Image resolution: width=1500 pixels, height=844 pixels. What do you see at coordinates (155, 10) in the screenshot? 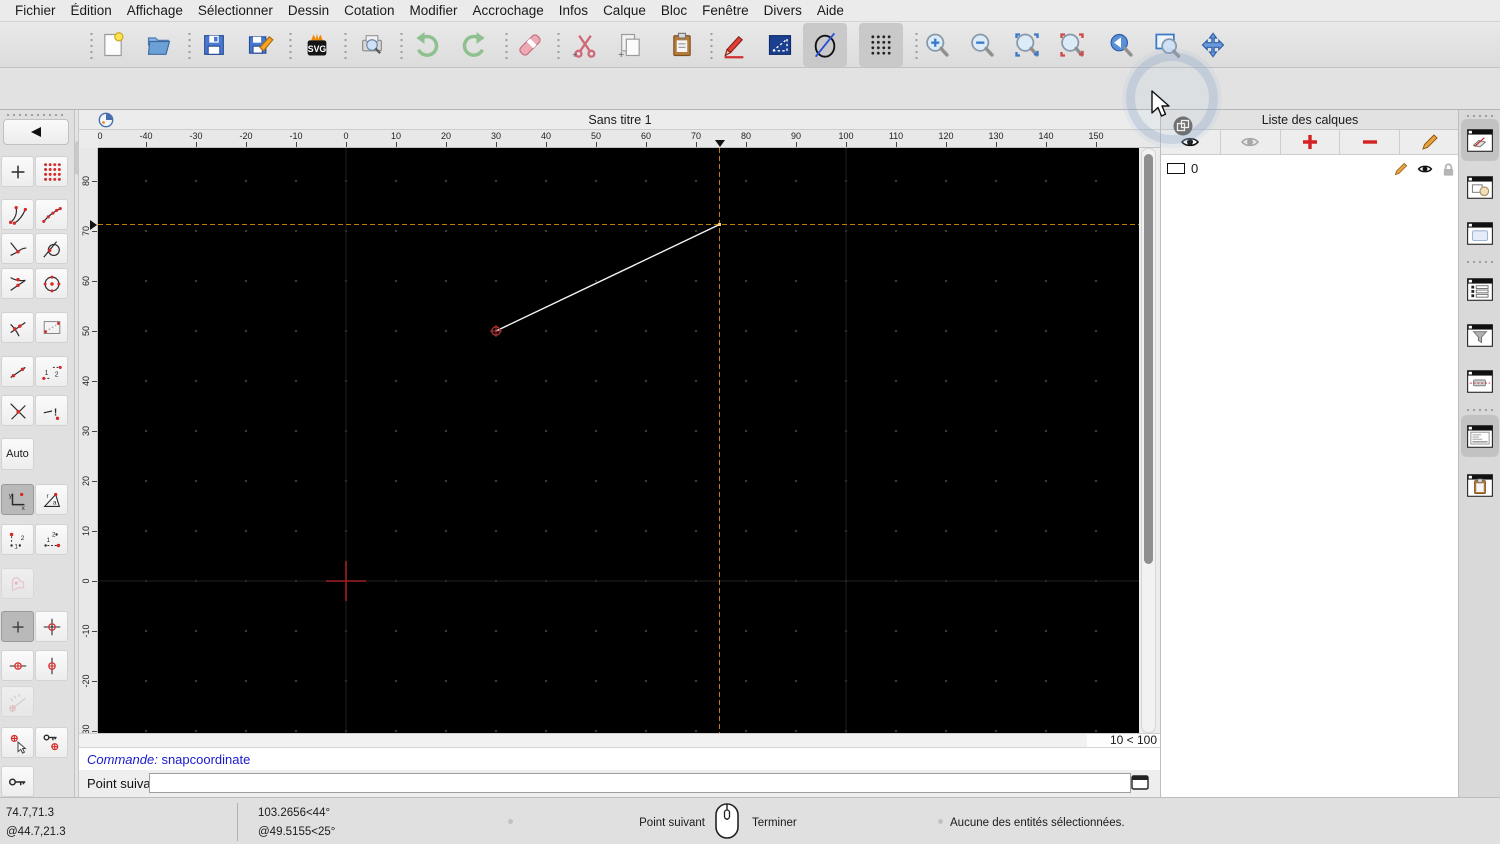
I see `menu-item-affichage: Affichage` at bounding box center [155, 10].